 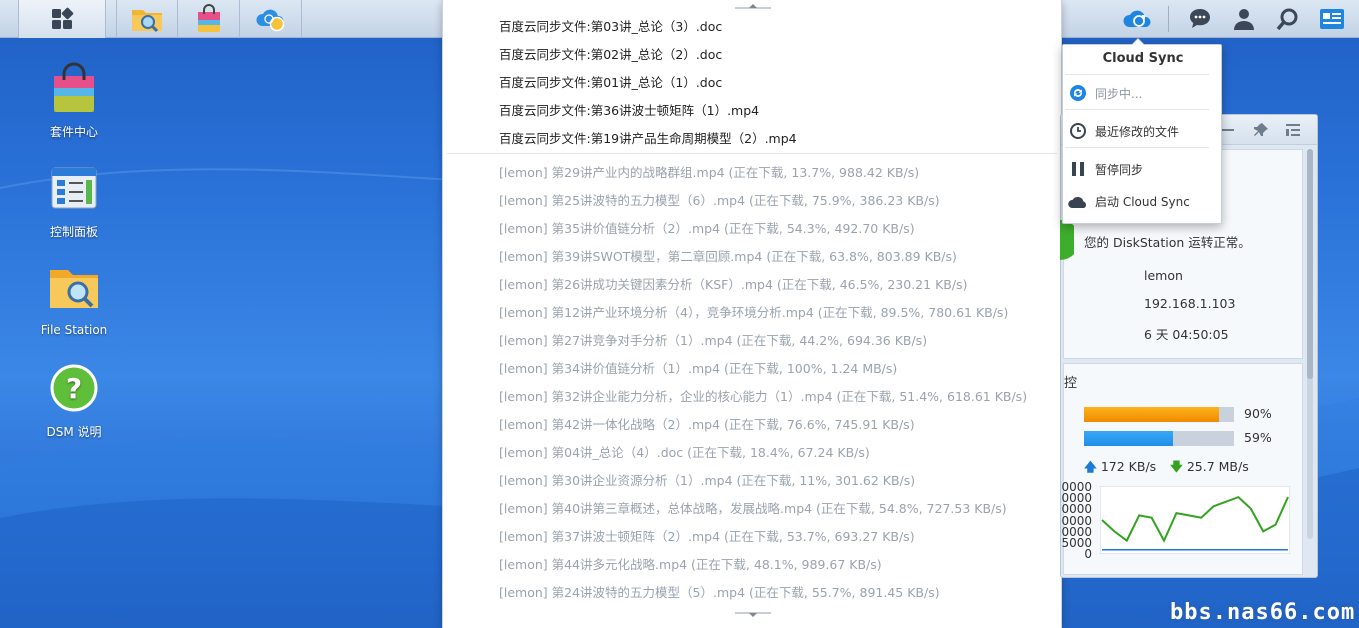 I want to click on taskbar-package-center-button, so click(x=209, y=19).